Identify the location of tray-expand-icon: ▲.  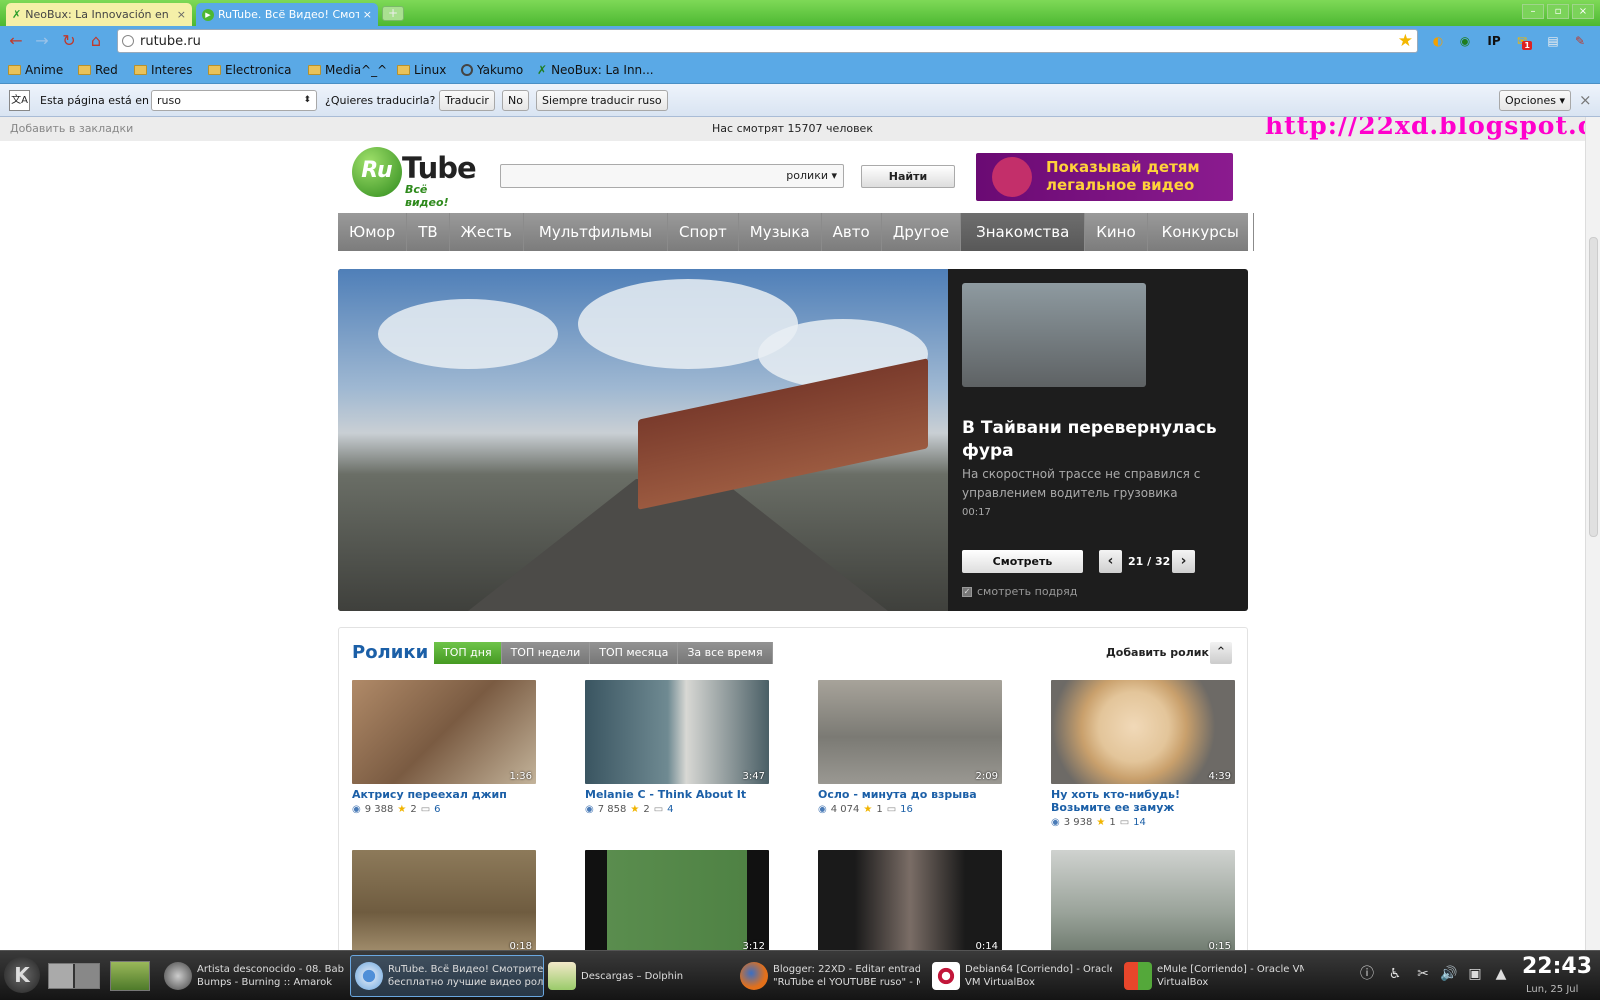
(1501, 974).